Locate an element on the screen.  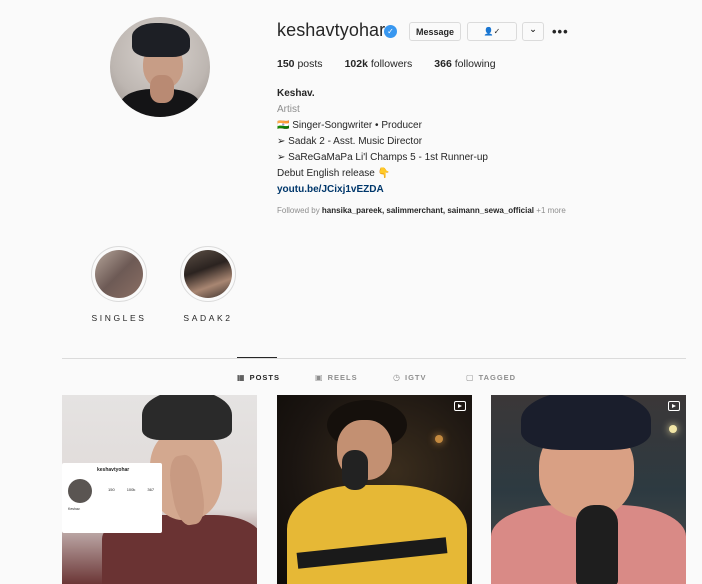
highlight-sadak2 is located at coordinates (208, 274).